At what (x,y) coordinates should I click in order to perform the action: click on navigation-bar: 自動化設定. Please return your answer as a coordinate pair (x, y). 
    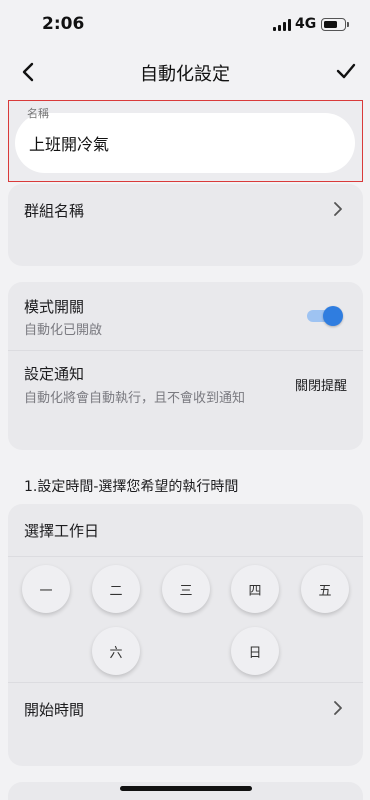
    Looking at the image, I should click on (185, 72).